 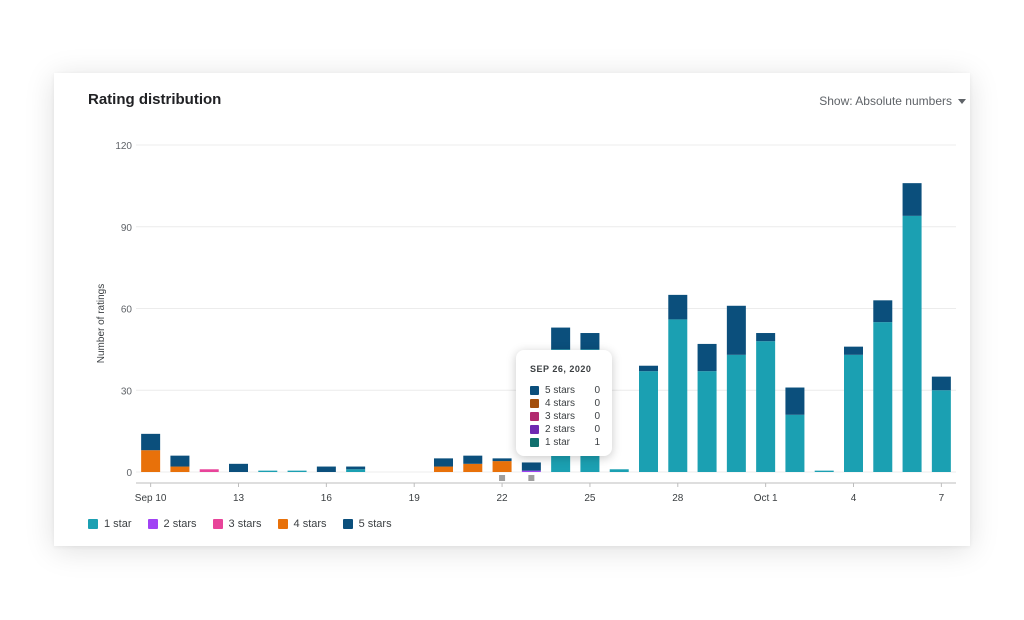 I want to click on legend-label: 4 stars, so click(x=310, y=524).